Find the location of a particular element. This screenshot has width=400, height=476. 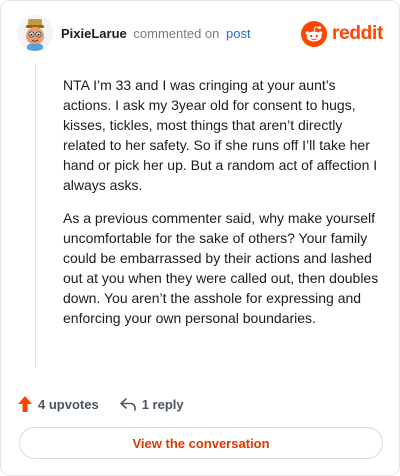

reply-count: 1 reply is located at coordinates (162, 404).